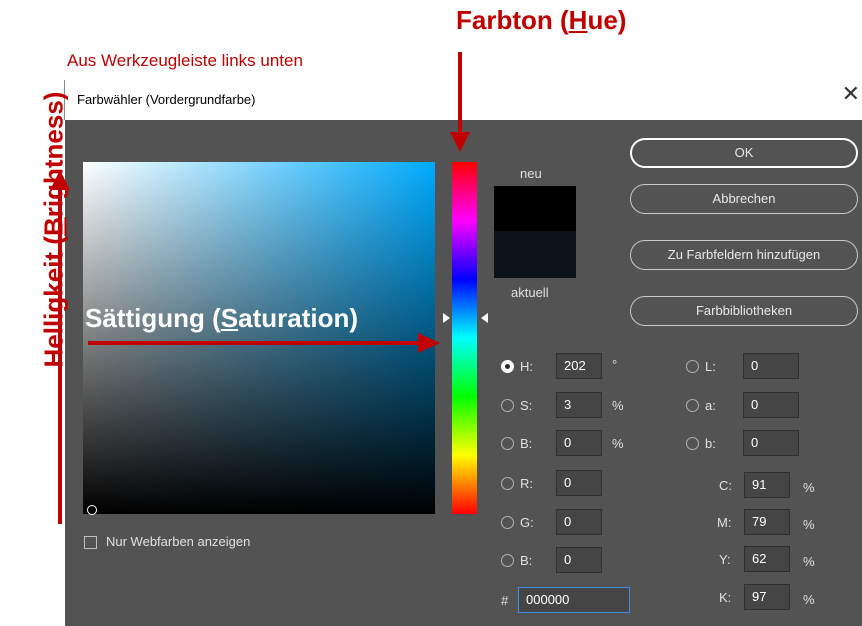 Image resolution: width=862 pixels, height=626 pixels. I want to click on hue-arrow-head-icon, so click(460, 142).